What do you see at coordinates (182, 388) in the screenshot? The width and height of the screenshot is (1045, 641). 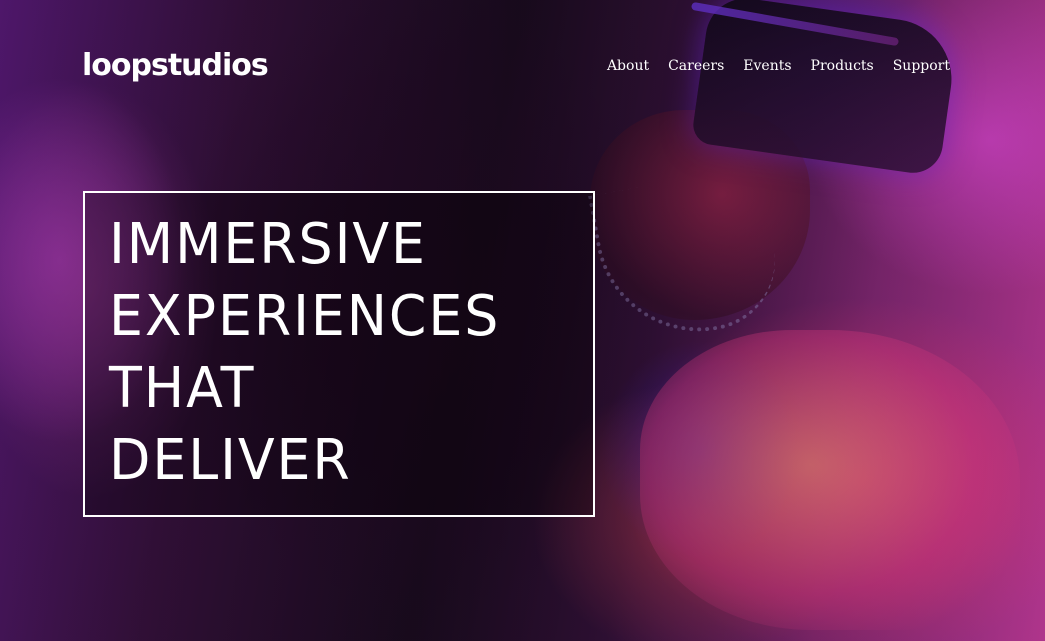 I see `headline-line: THAT` at bounding box center [182, 388].